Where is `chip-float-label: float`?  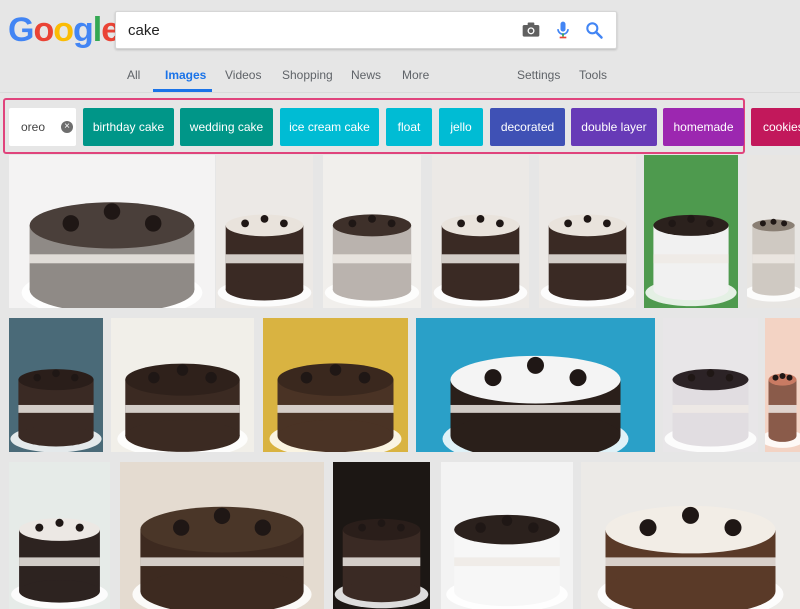 chip-float-label: float is located at coordinates (409, 127).